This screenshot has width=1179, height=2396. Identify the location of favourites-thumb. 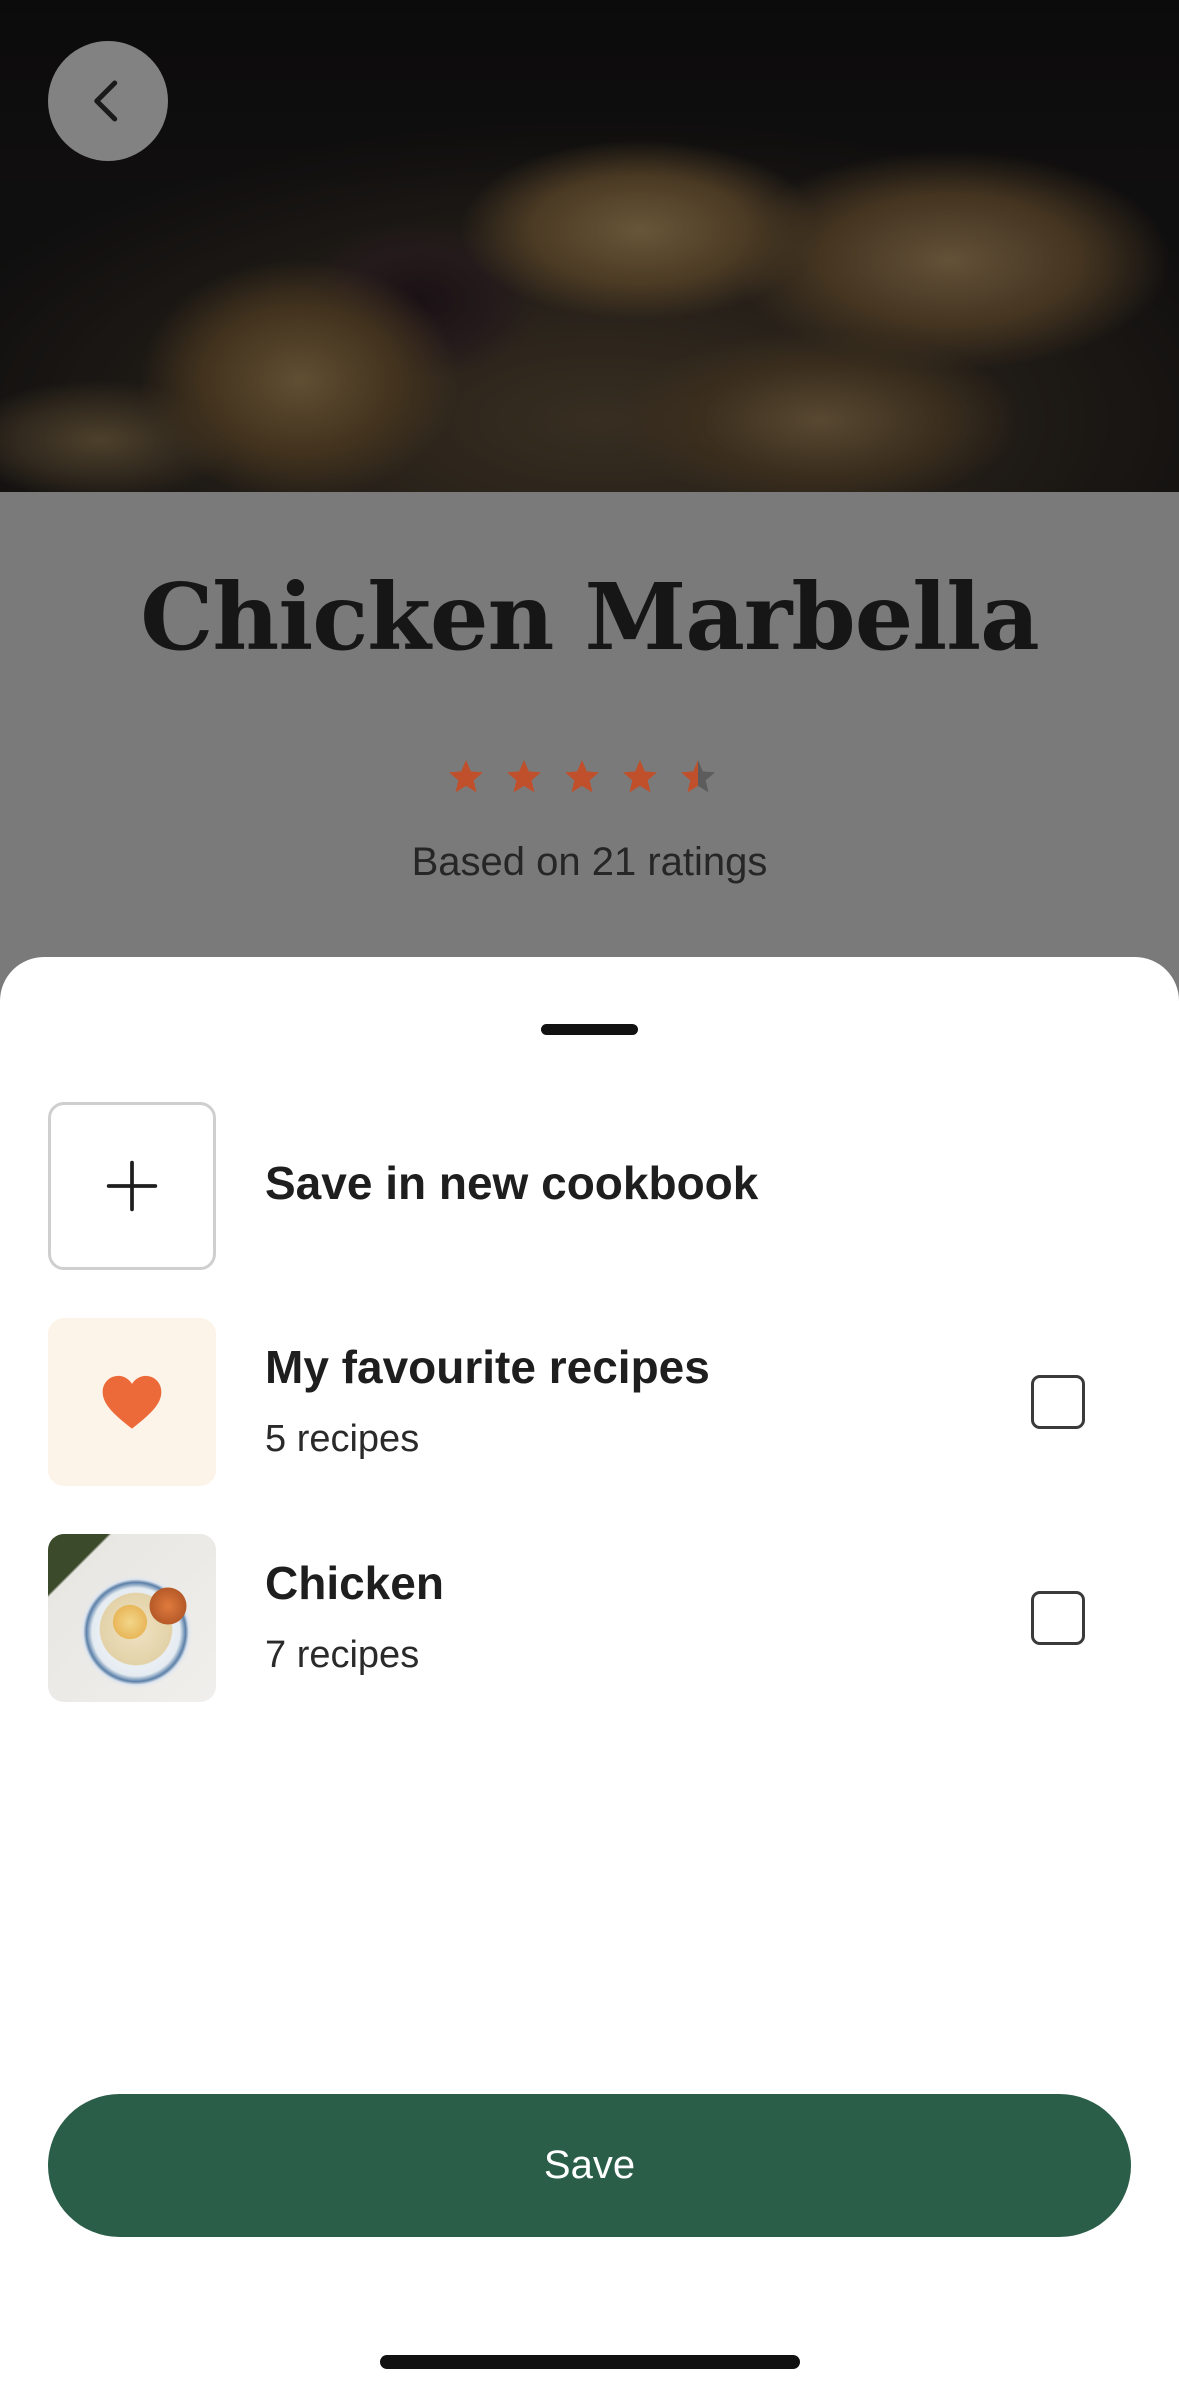
(132, 1402).